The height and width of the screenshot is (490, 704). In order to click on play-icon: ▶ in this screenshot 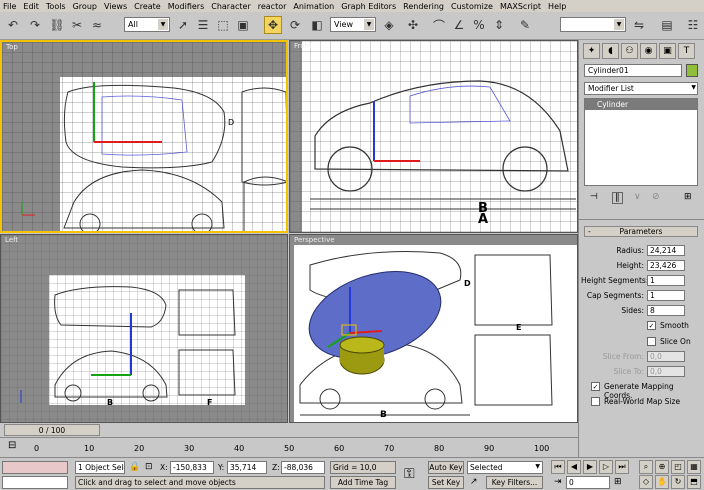, I will do `click(590, 467)`.